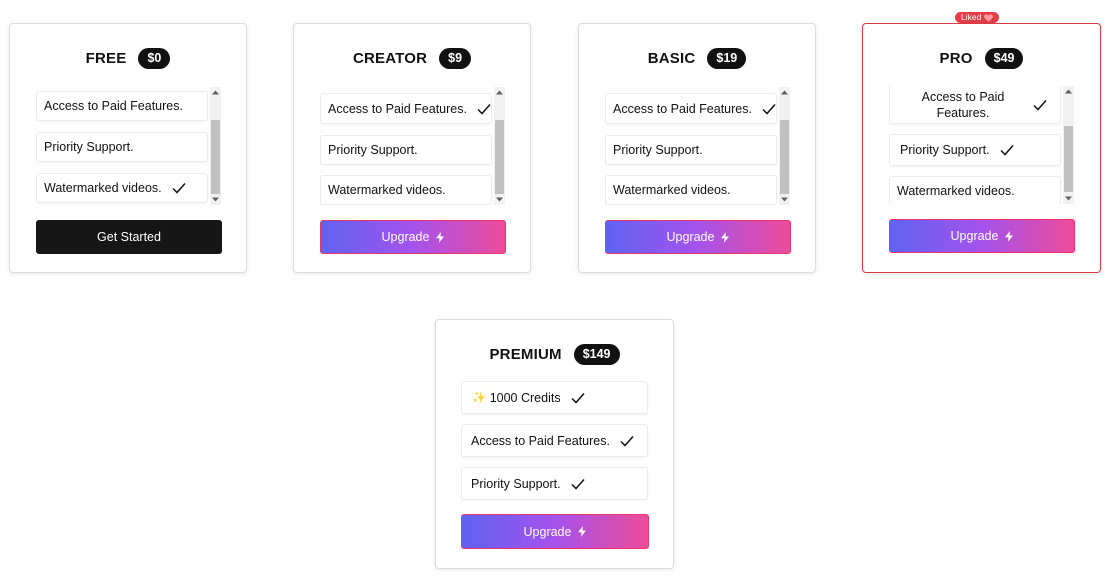 This screenshot has height=578, width=1108. Describe the element at coordinates (479, 398) in the screenshot. I see `sparkle-icon: ✨` at that location.